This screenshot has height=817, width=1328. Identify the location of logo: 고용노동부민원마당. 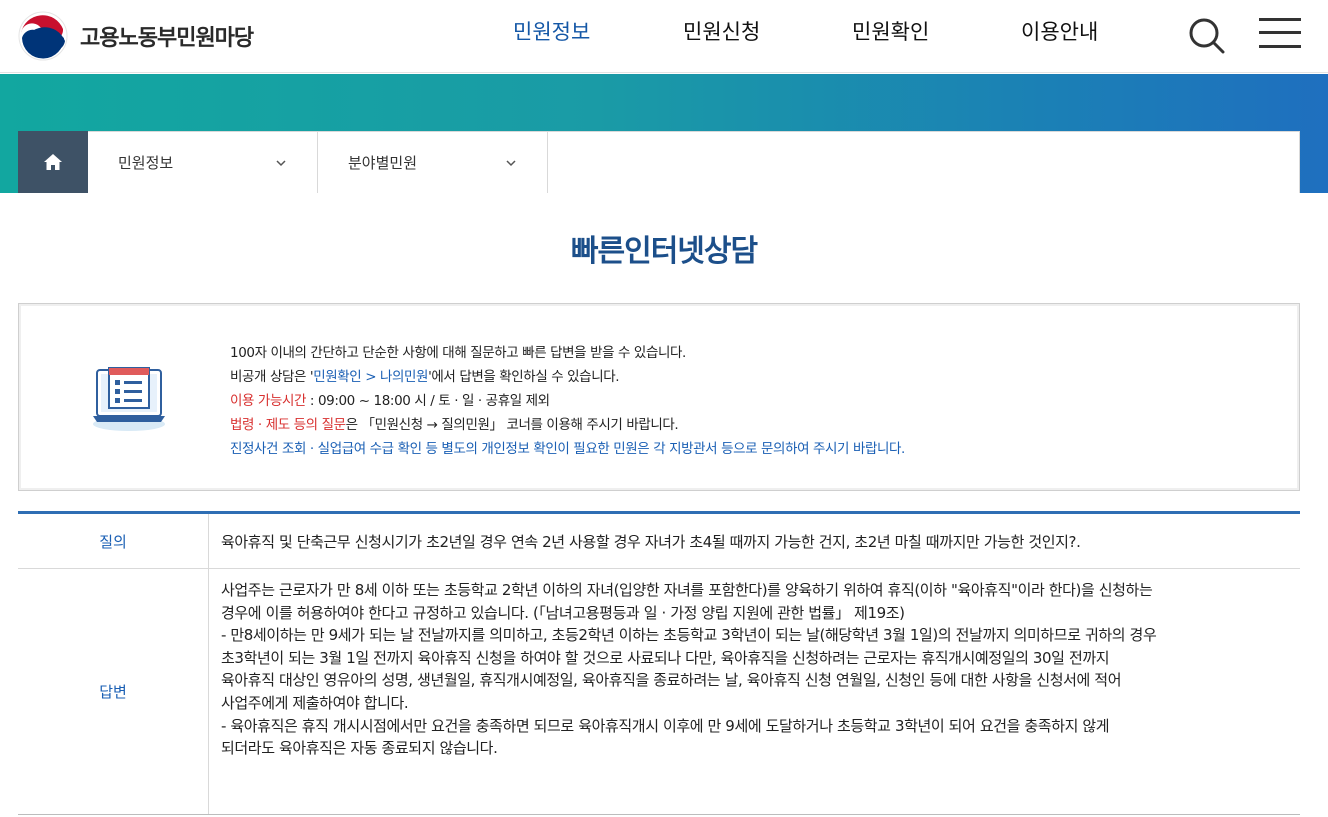
(136, 36).